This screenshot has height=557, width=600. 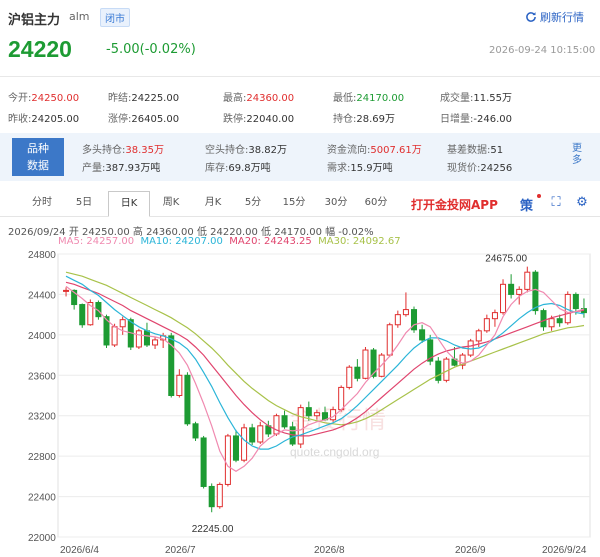 I want to click on low-annotation: 22245.00, so click(x=213, y=529).